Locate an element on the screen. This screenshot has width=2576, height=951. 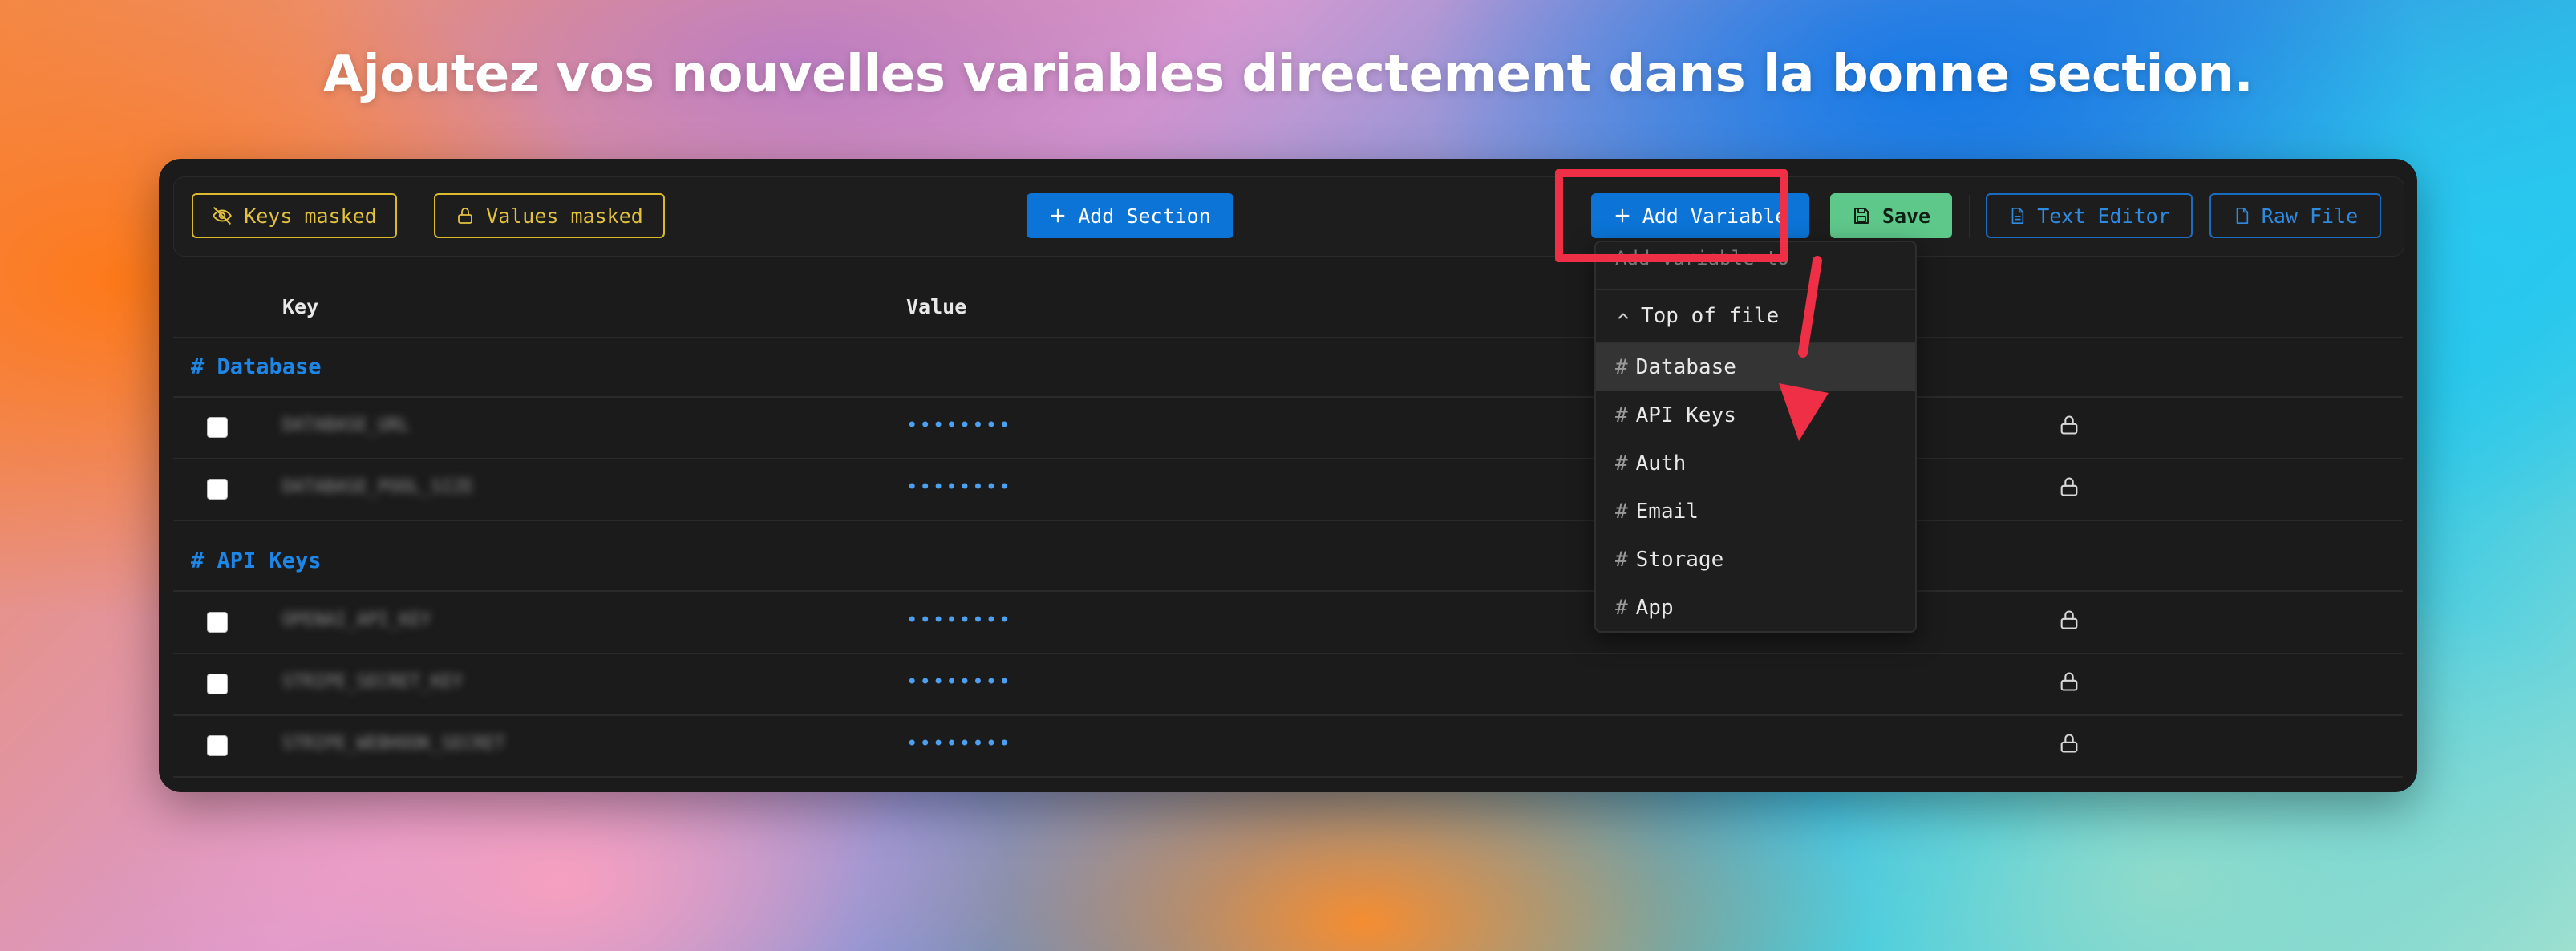
add-section-button: Add Section is located at coordinates (1130, 216).